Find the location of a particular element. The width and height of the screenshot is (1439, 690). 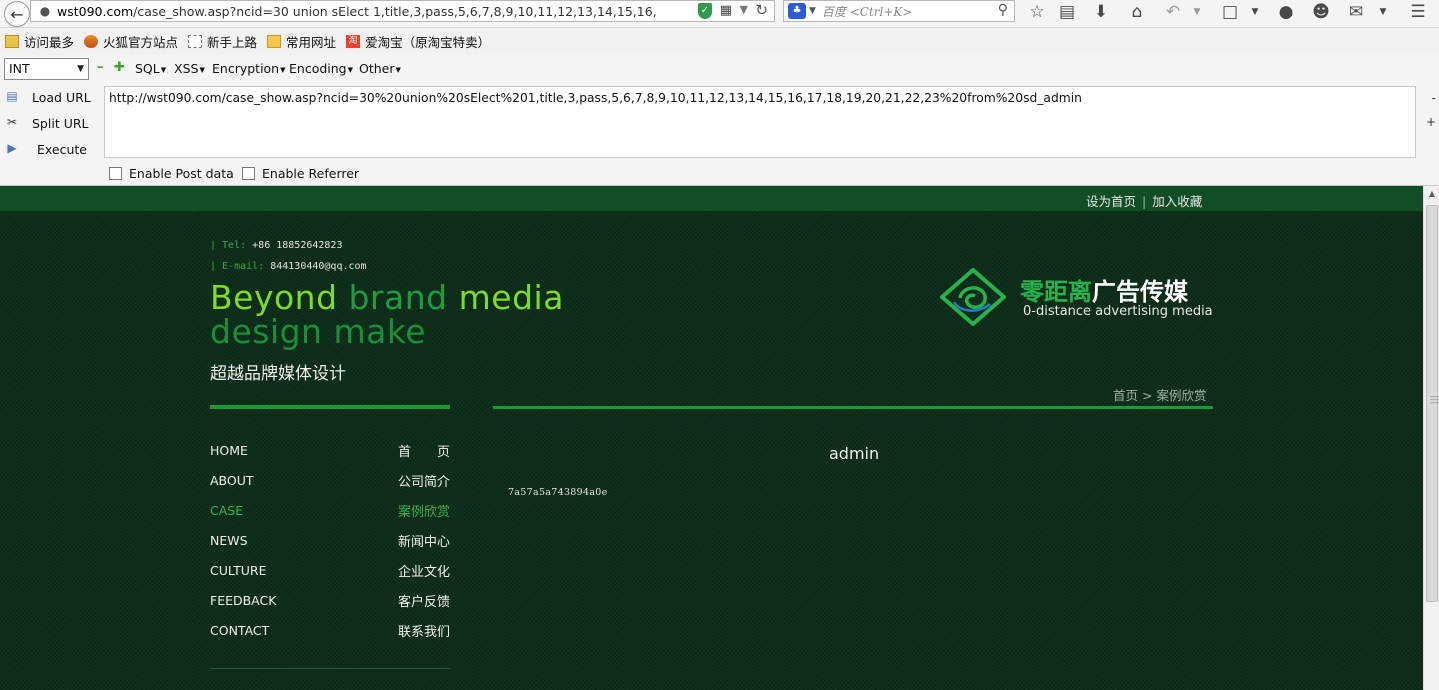

case-content: 7a57a5a743894a0e is located at coordinates (558, 492).